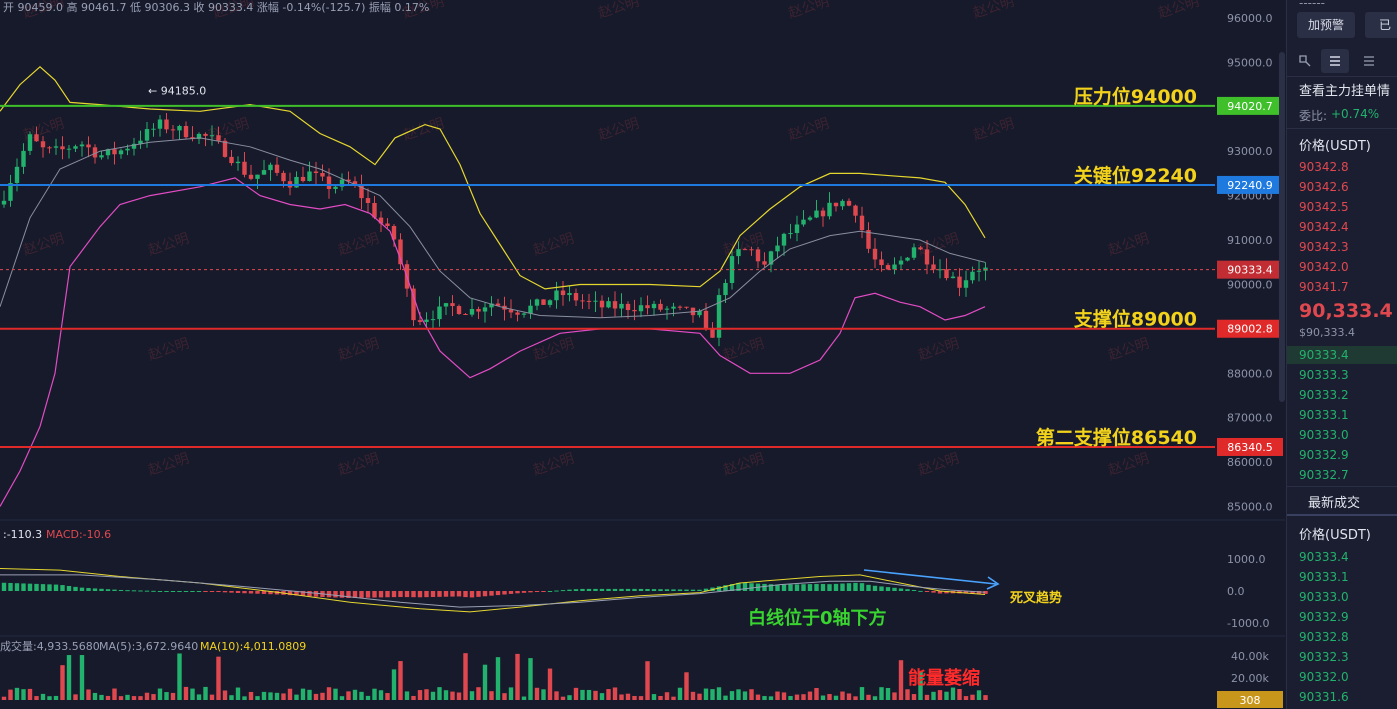  I want to click on ask-row: 90342.4, so click(1324, 227).